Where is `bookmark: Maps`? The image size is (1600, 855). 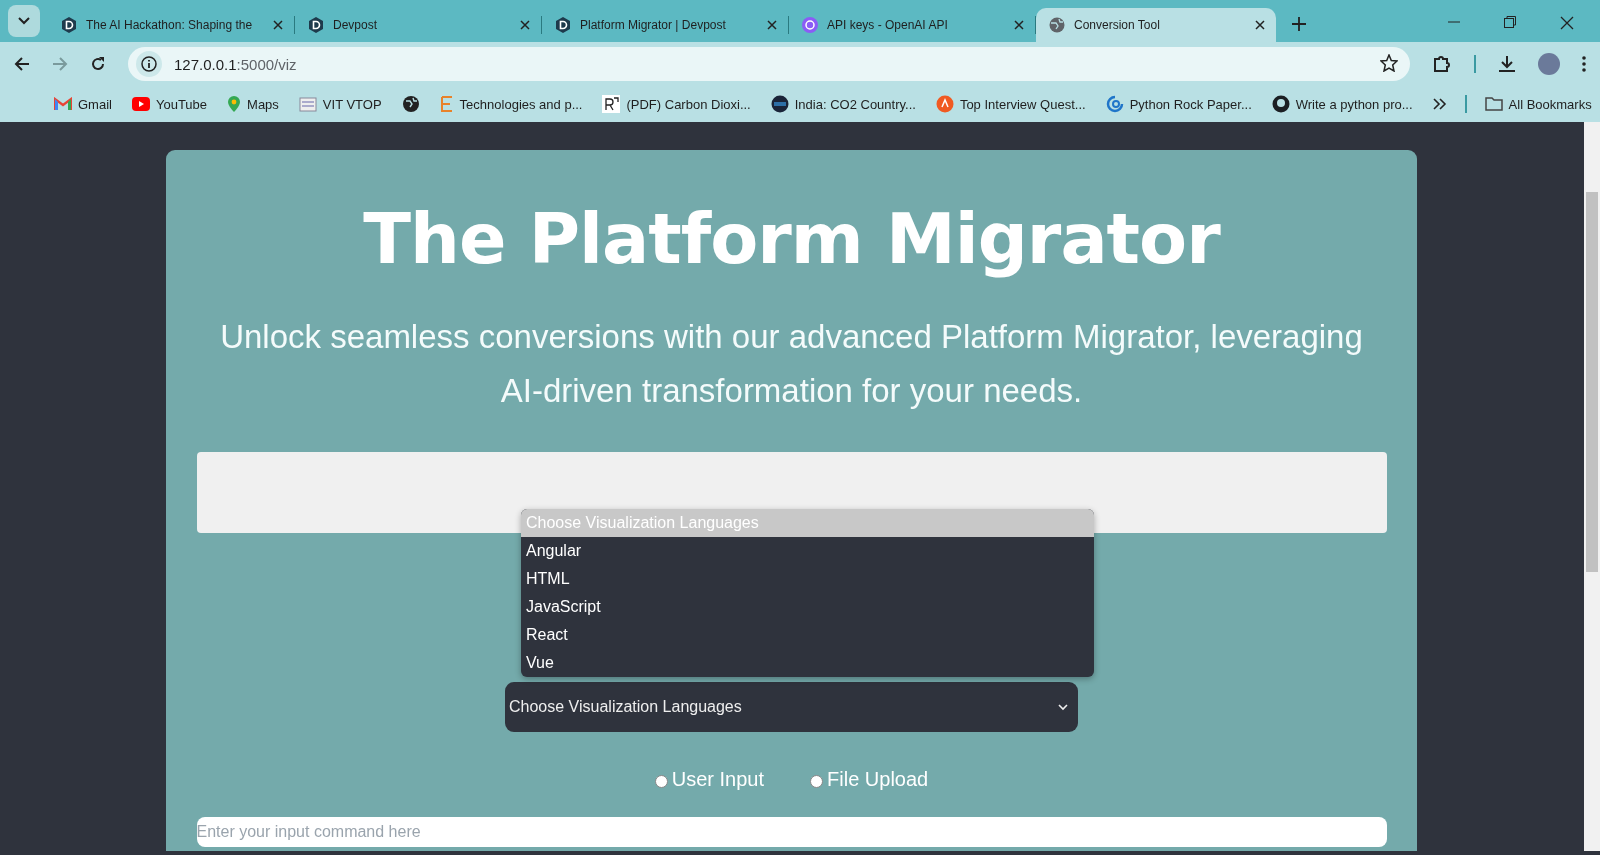
bookmark: Maps is located at coordinates (253, 104).